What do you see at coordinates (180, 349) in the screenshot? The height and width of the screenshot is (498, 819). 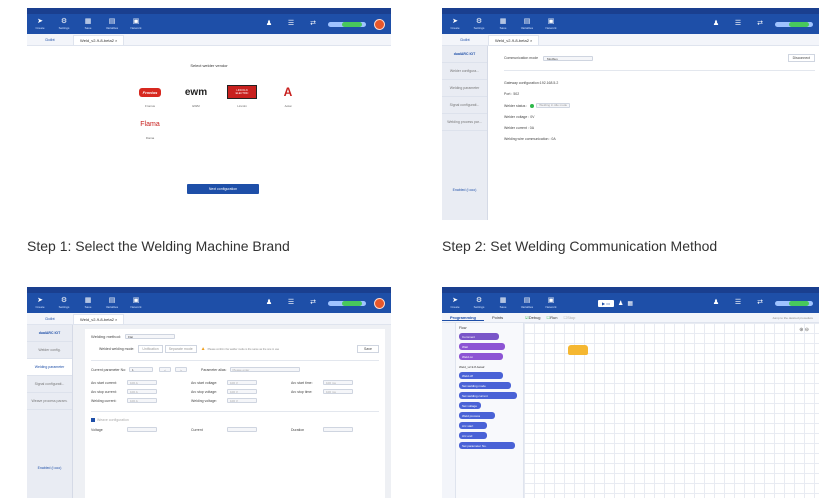 I see `mode-option-separate: Separate mode` at bounding box center [180, 349].